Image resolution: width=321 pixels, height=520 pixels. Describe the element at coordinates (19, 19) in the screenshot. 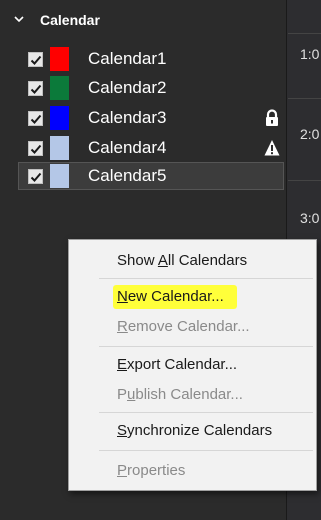

I see `chevron-down-icon` at that location.